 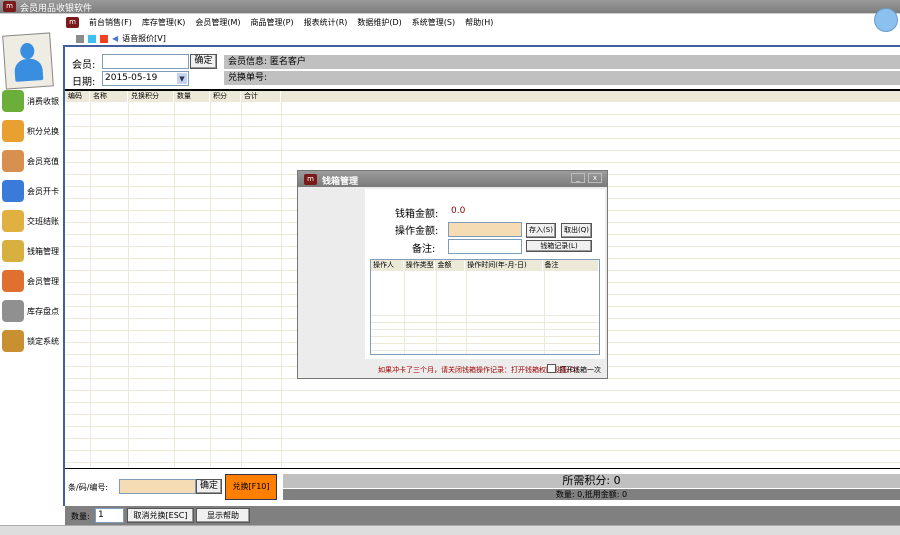 What do you see at coordinates (387, 265) in the screenshot?
I see `column-header: 操作人` at bounding box center [387, 265].